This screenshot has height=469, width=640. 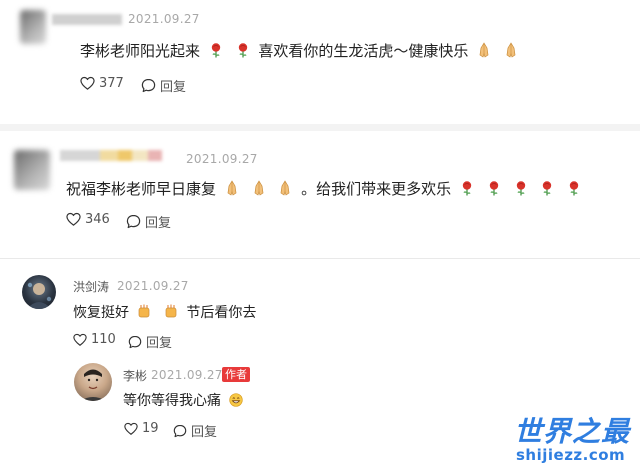 What do you see at coordinates (135, 375) in the screenshot?
I see `reply-author-name: 李彬` at bounding box center [135, 375].